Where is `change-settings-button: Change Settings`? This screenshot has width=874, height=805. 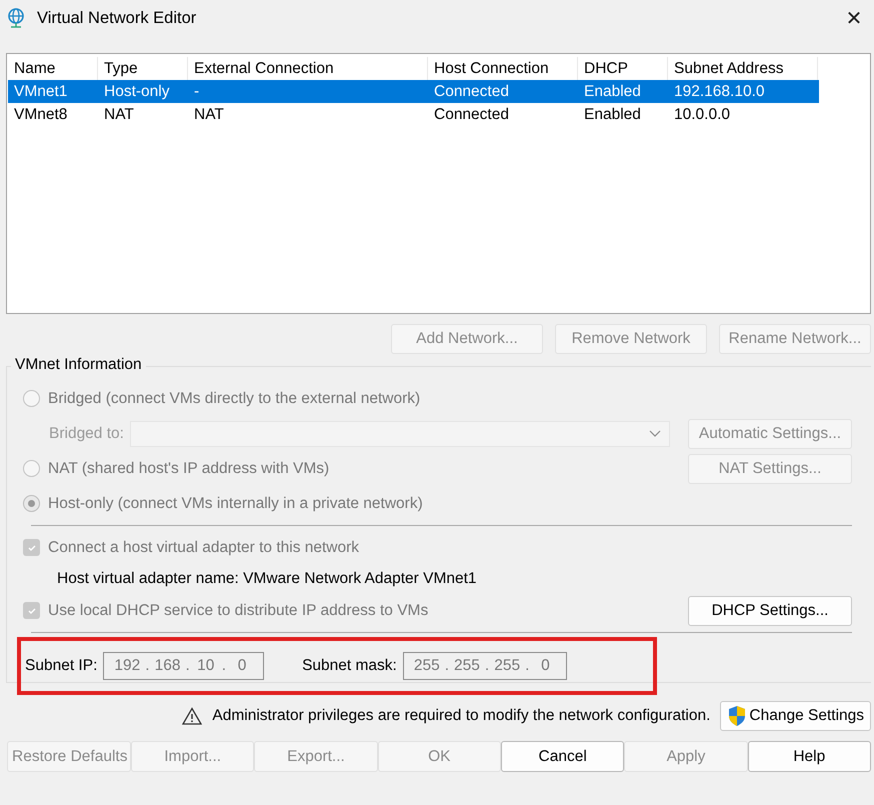 change-settings-button: Change Settings is located at coordinates (795, 716).